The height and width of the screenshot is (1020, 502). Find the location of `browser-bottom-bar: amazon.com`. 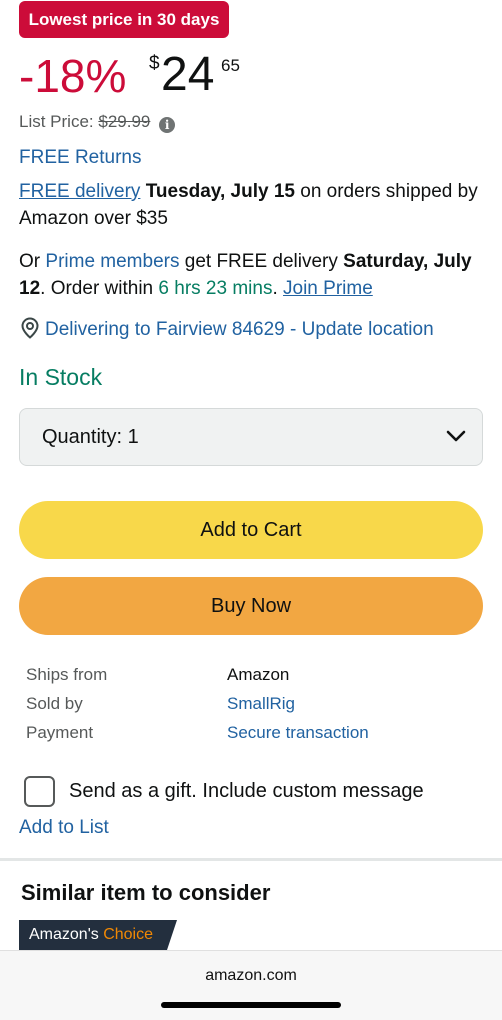

browser-bottom-bar: amazon.com is located at coordinates (251, 985).